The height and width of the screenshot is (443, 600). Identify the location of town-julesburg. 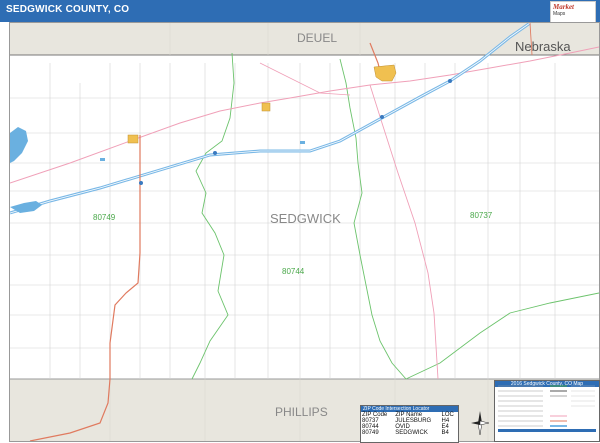
(385, 73).